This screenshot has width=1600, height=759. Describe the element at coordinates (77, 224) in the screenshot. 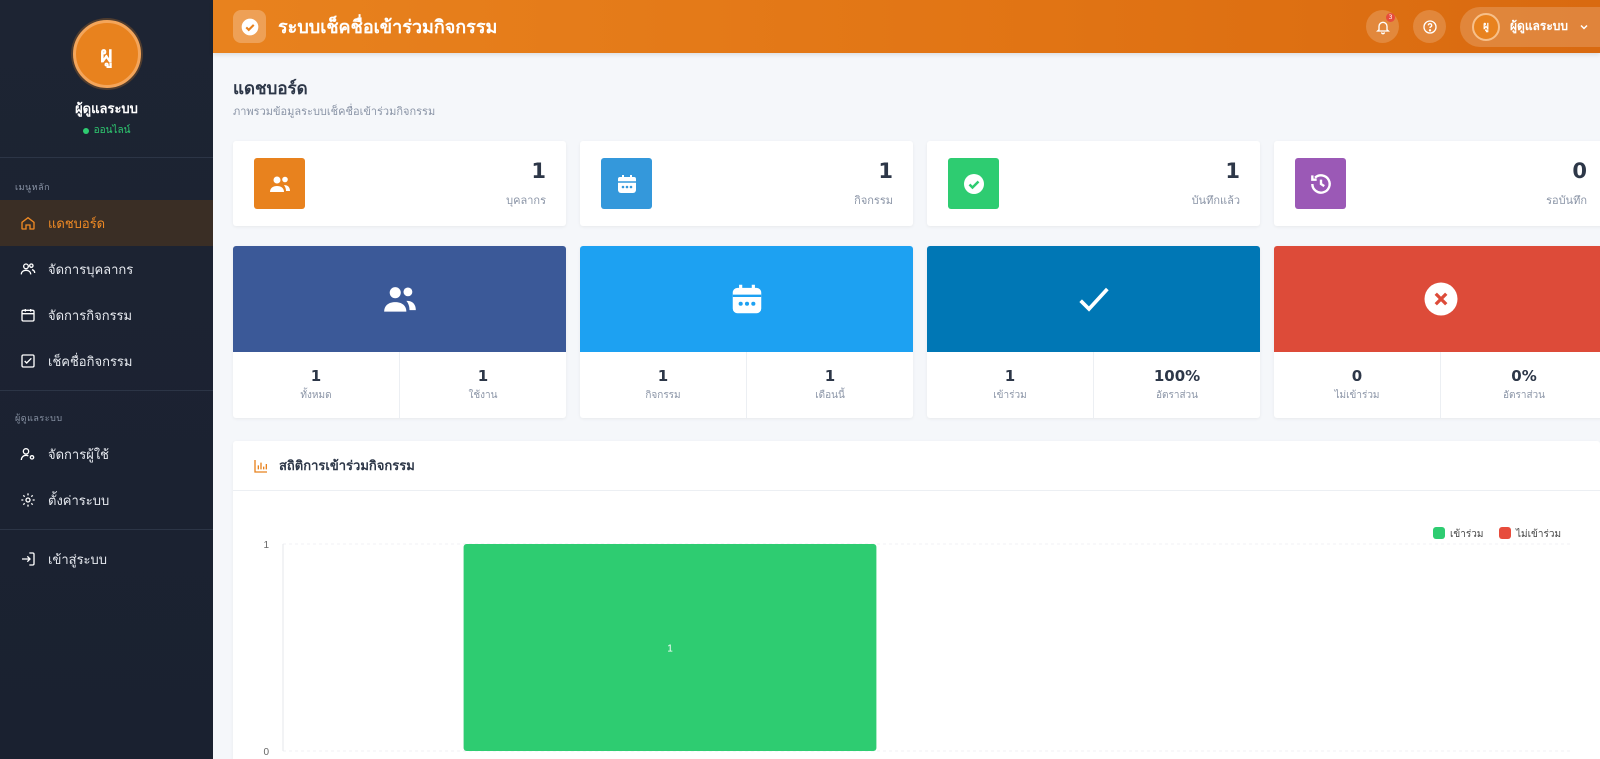

I see `sidebar-item-label: แดชบอร์ด` at that location.